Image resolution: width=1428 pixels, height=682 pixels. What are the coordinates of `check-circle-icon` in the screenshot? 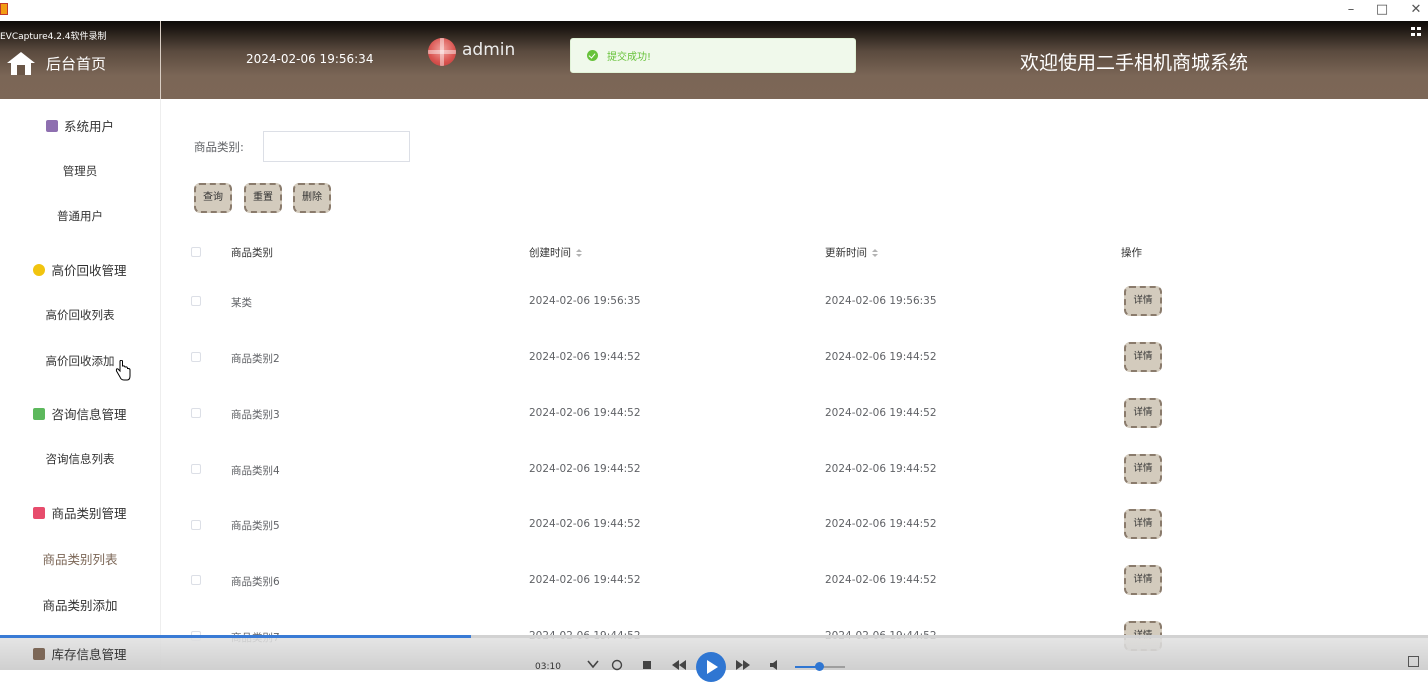 It's located at (592, 55).